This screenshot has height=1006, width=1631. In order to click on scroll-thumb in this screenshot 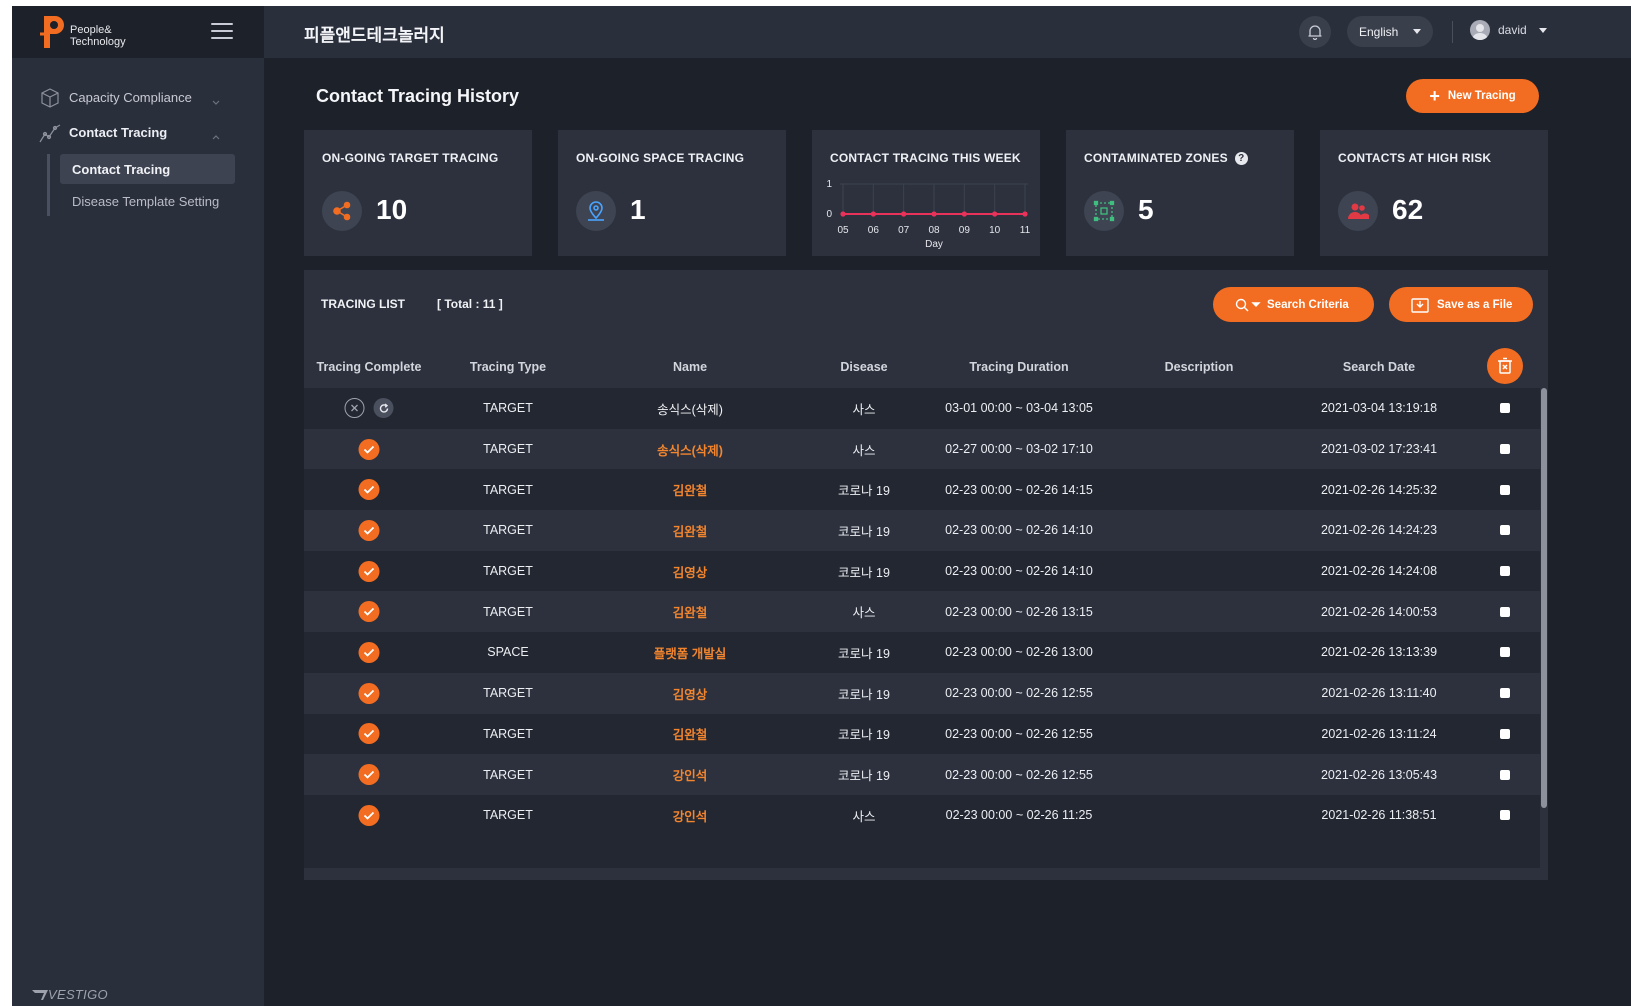, I will do `click(1544, 598)`.